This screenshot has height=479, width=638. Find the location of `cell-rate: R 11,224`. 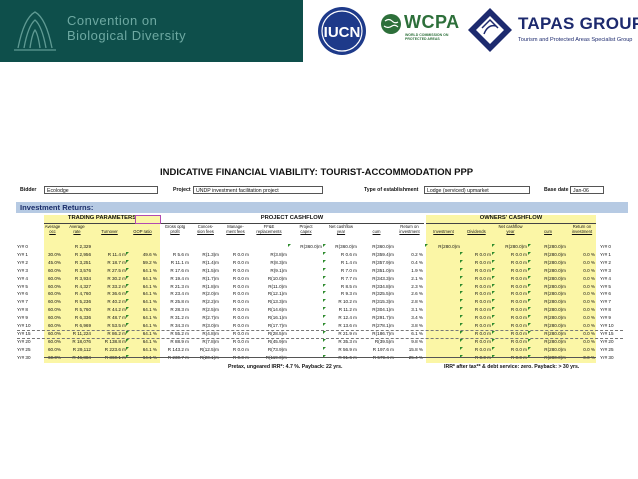

cell-rate: R 11,224 is located at coordinates (77, 334).